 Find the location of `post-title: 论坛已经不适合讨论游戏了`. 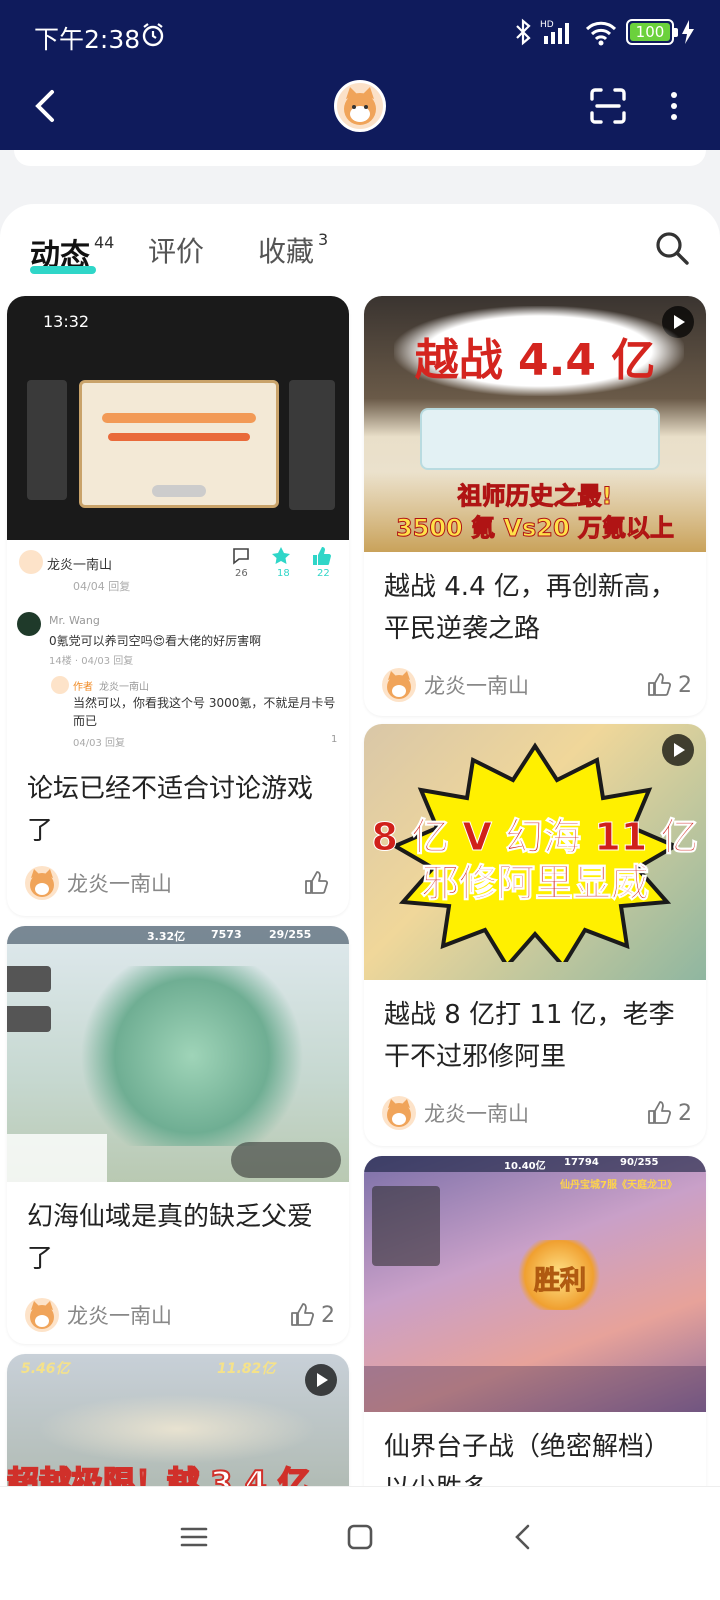

post-title: 论坛已经不适合讨论游戏了 is located at coordinates (179, 810).